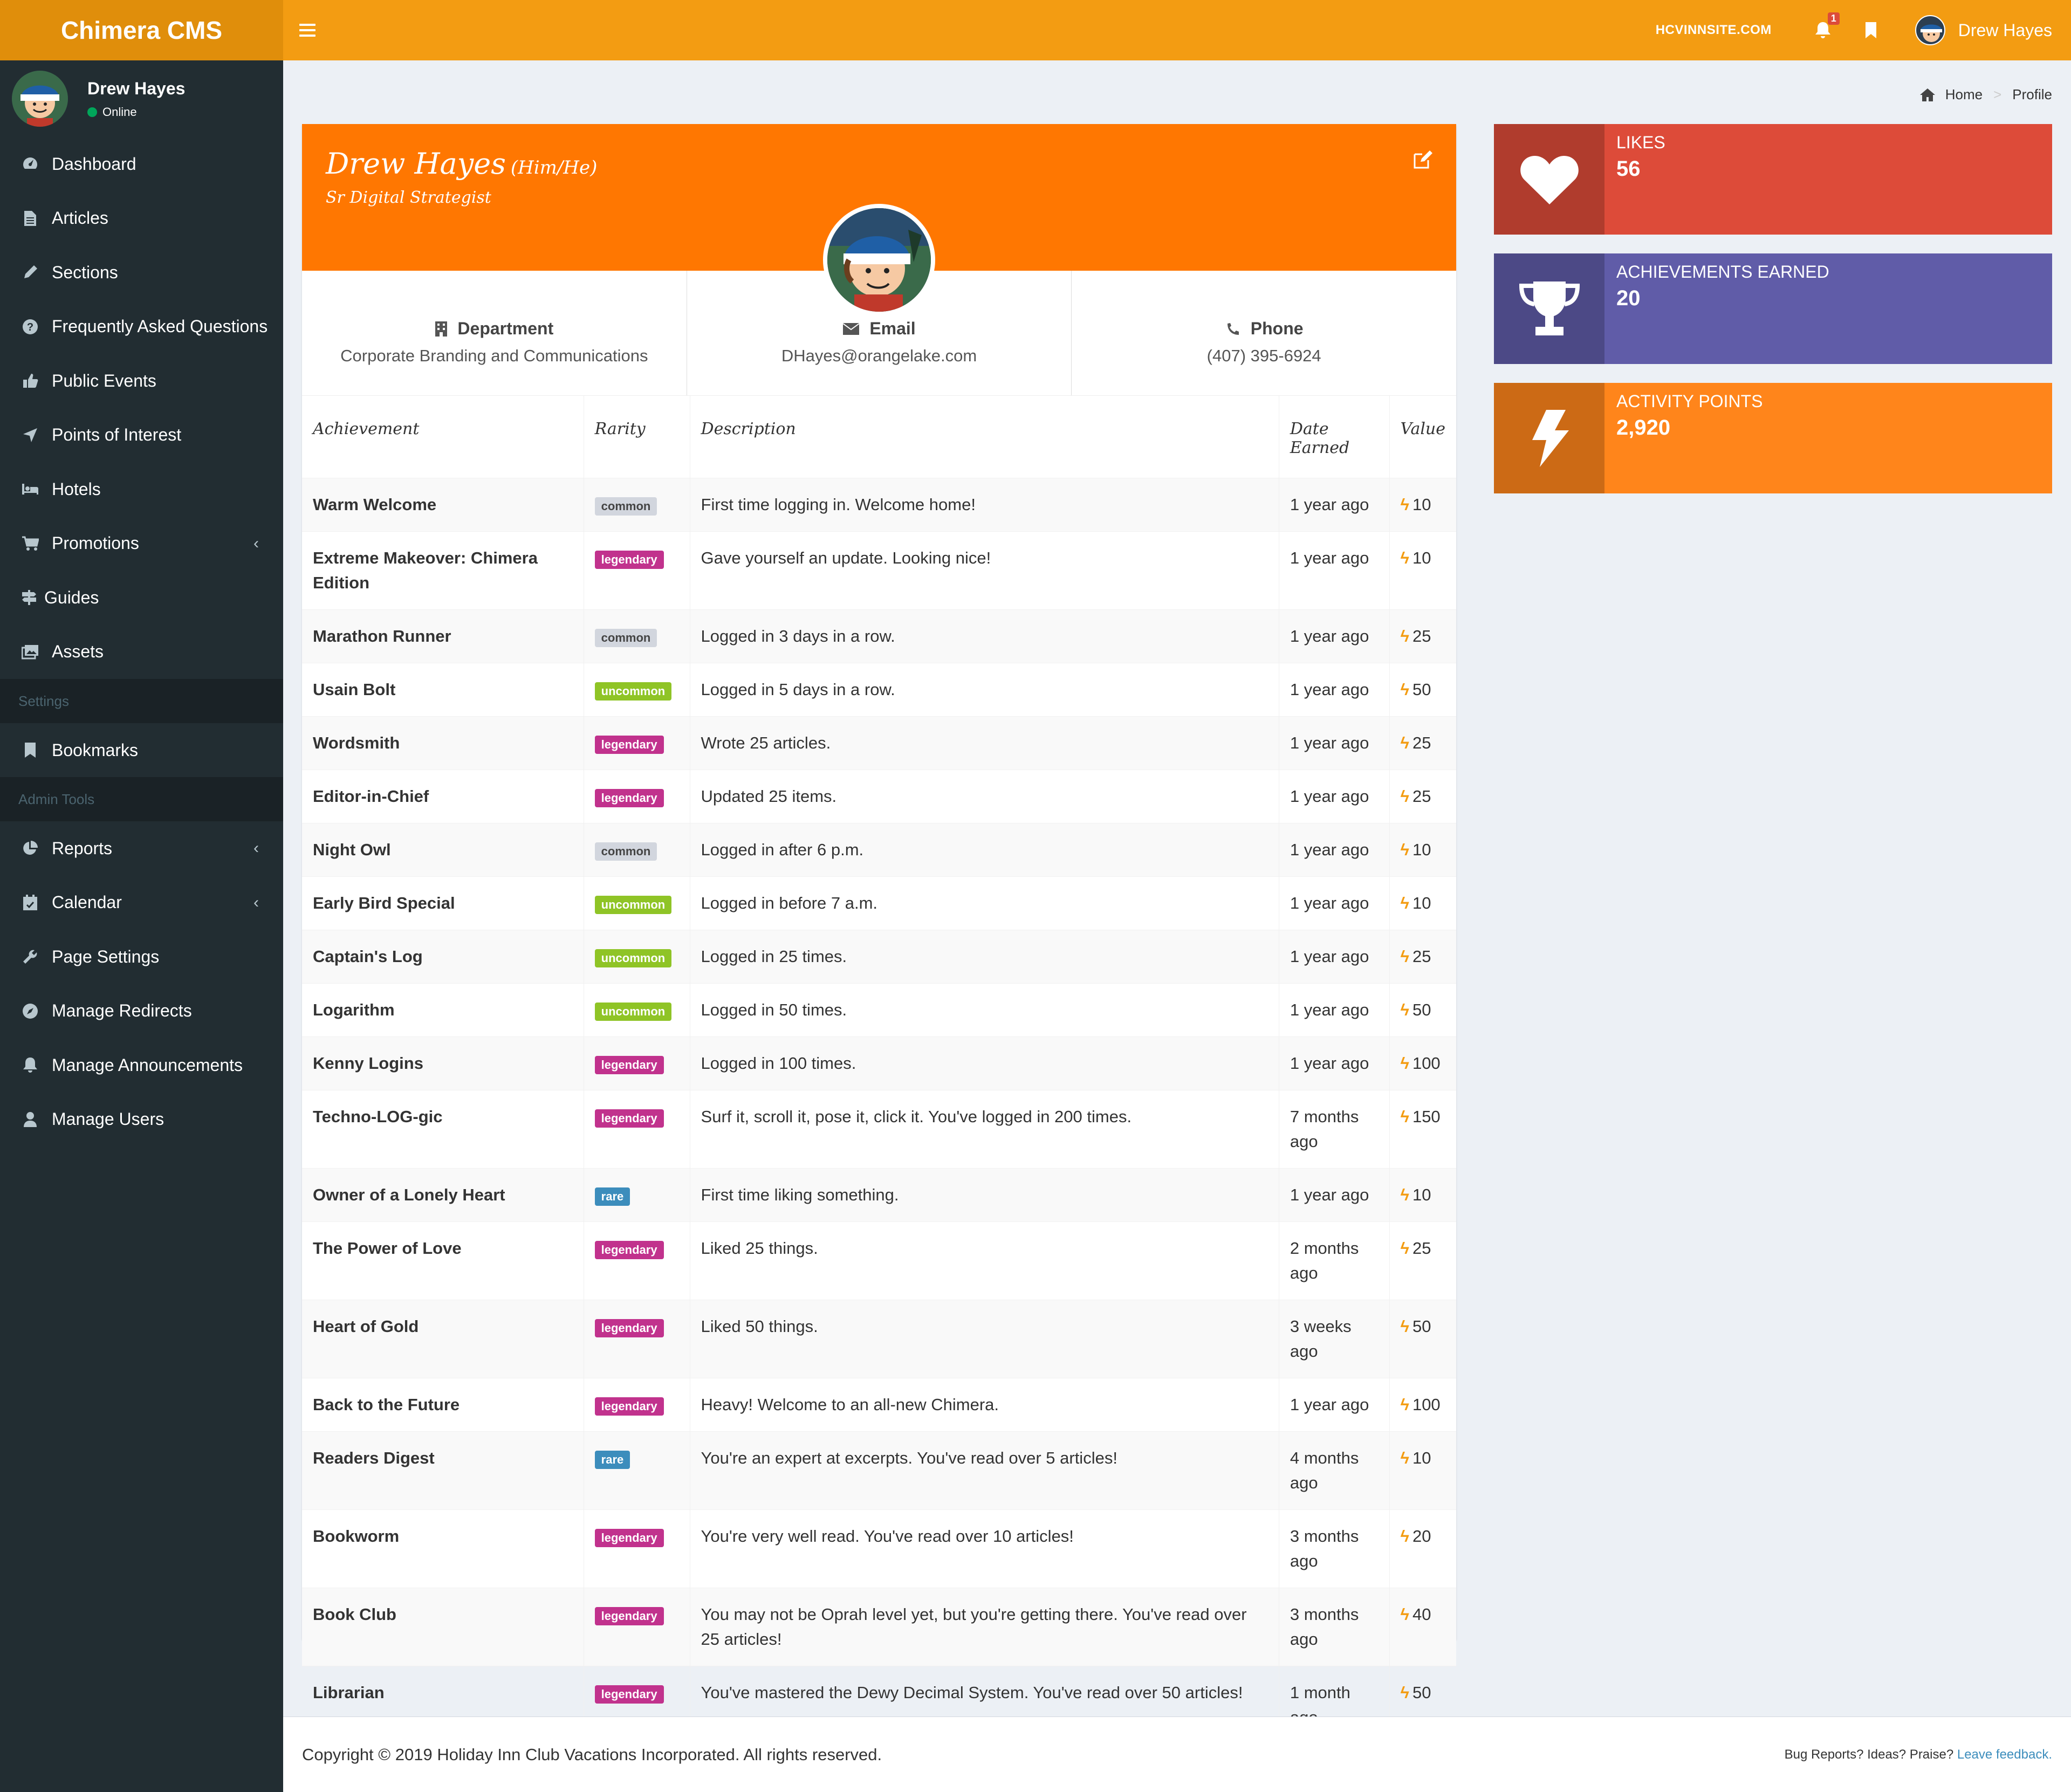 This screenshot has height=1792, width=2071. Describe the element at coordinates (141, 1011) in the screenshot. I see `sidebar-item-manage-redirects: Manage Redirects` at that location.